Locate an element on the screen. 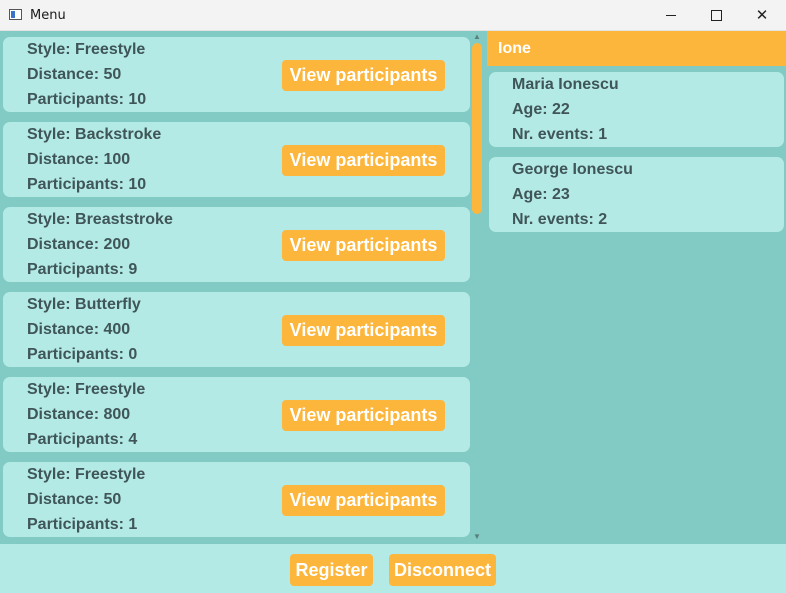 This screenshot has height=593, width=786. race-style: Style: Backstroke is located at coordinates (94, 134).